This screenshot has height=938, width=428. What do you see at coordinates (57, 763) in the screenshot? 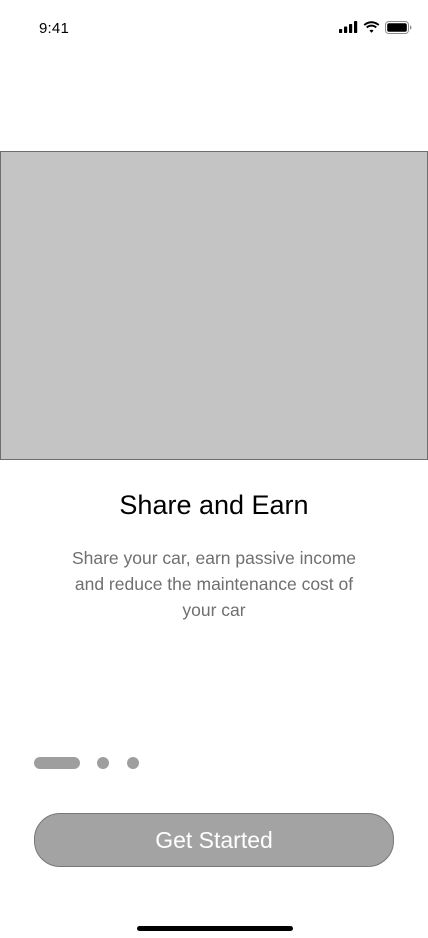
I see `page-indicator-dot-active` at bounding box center [57, 763].